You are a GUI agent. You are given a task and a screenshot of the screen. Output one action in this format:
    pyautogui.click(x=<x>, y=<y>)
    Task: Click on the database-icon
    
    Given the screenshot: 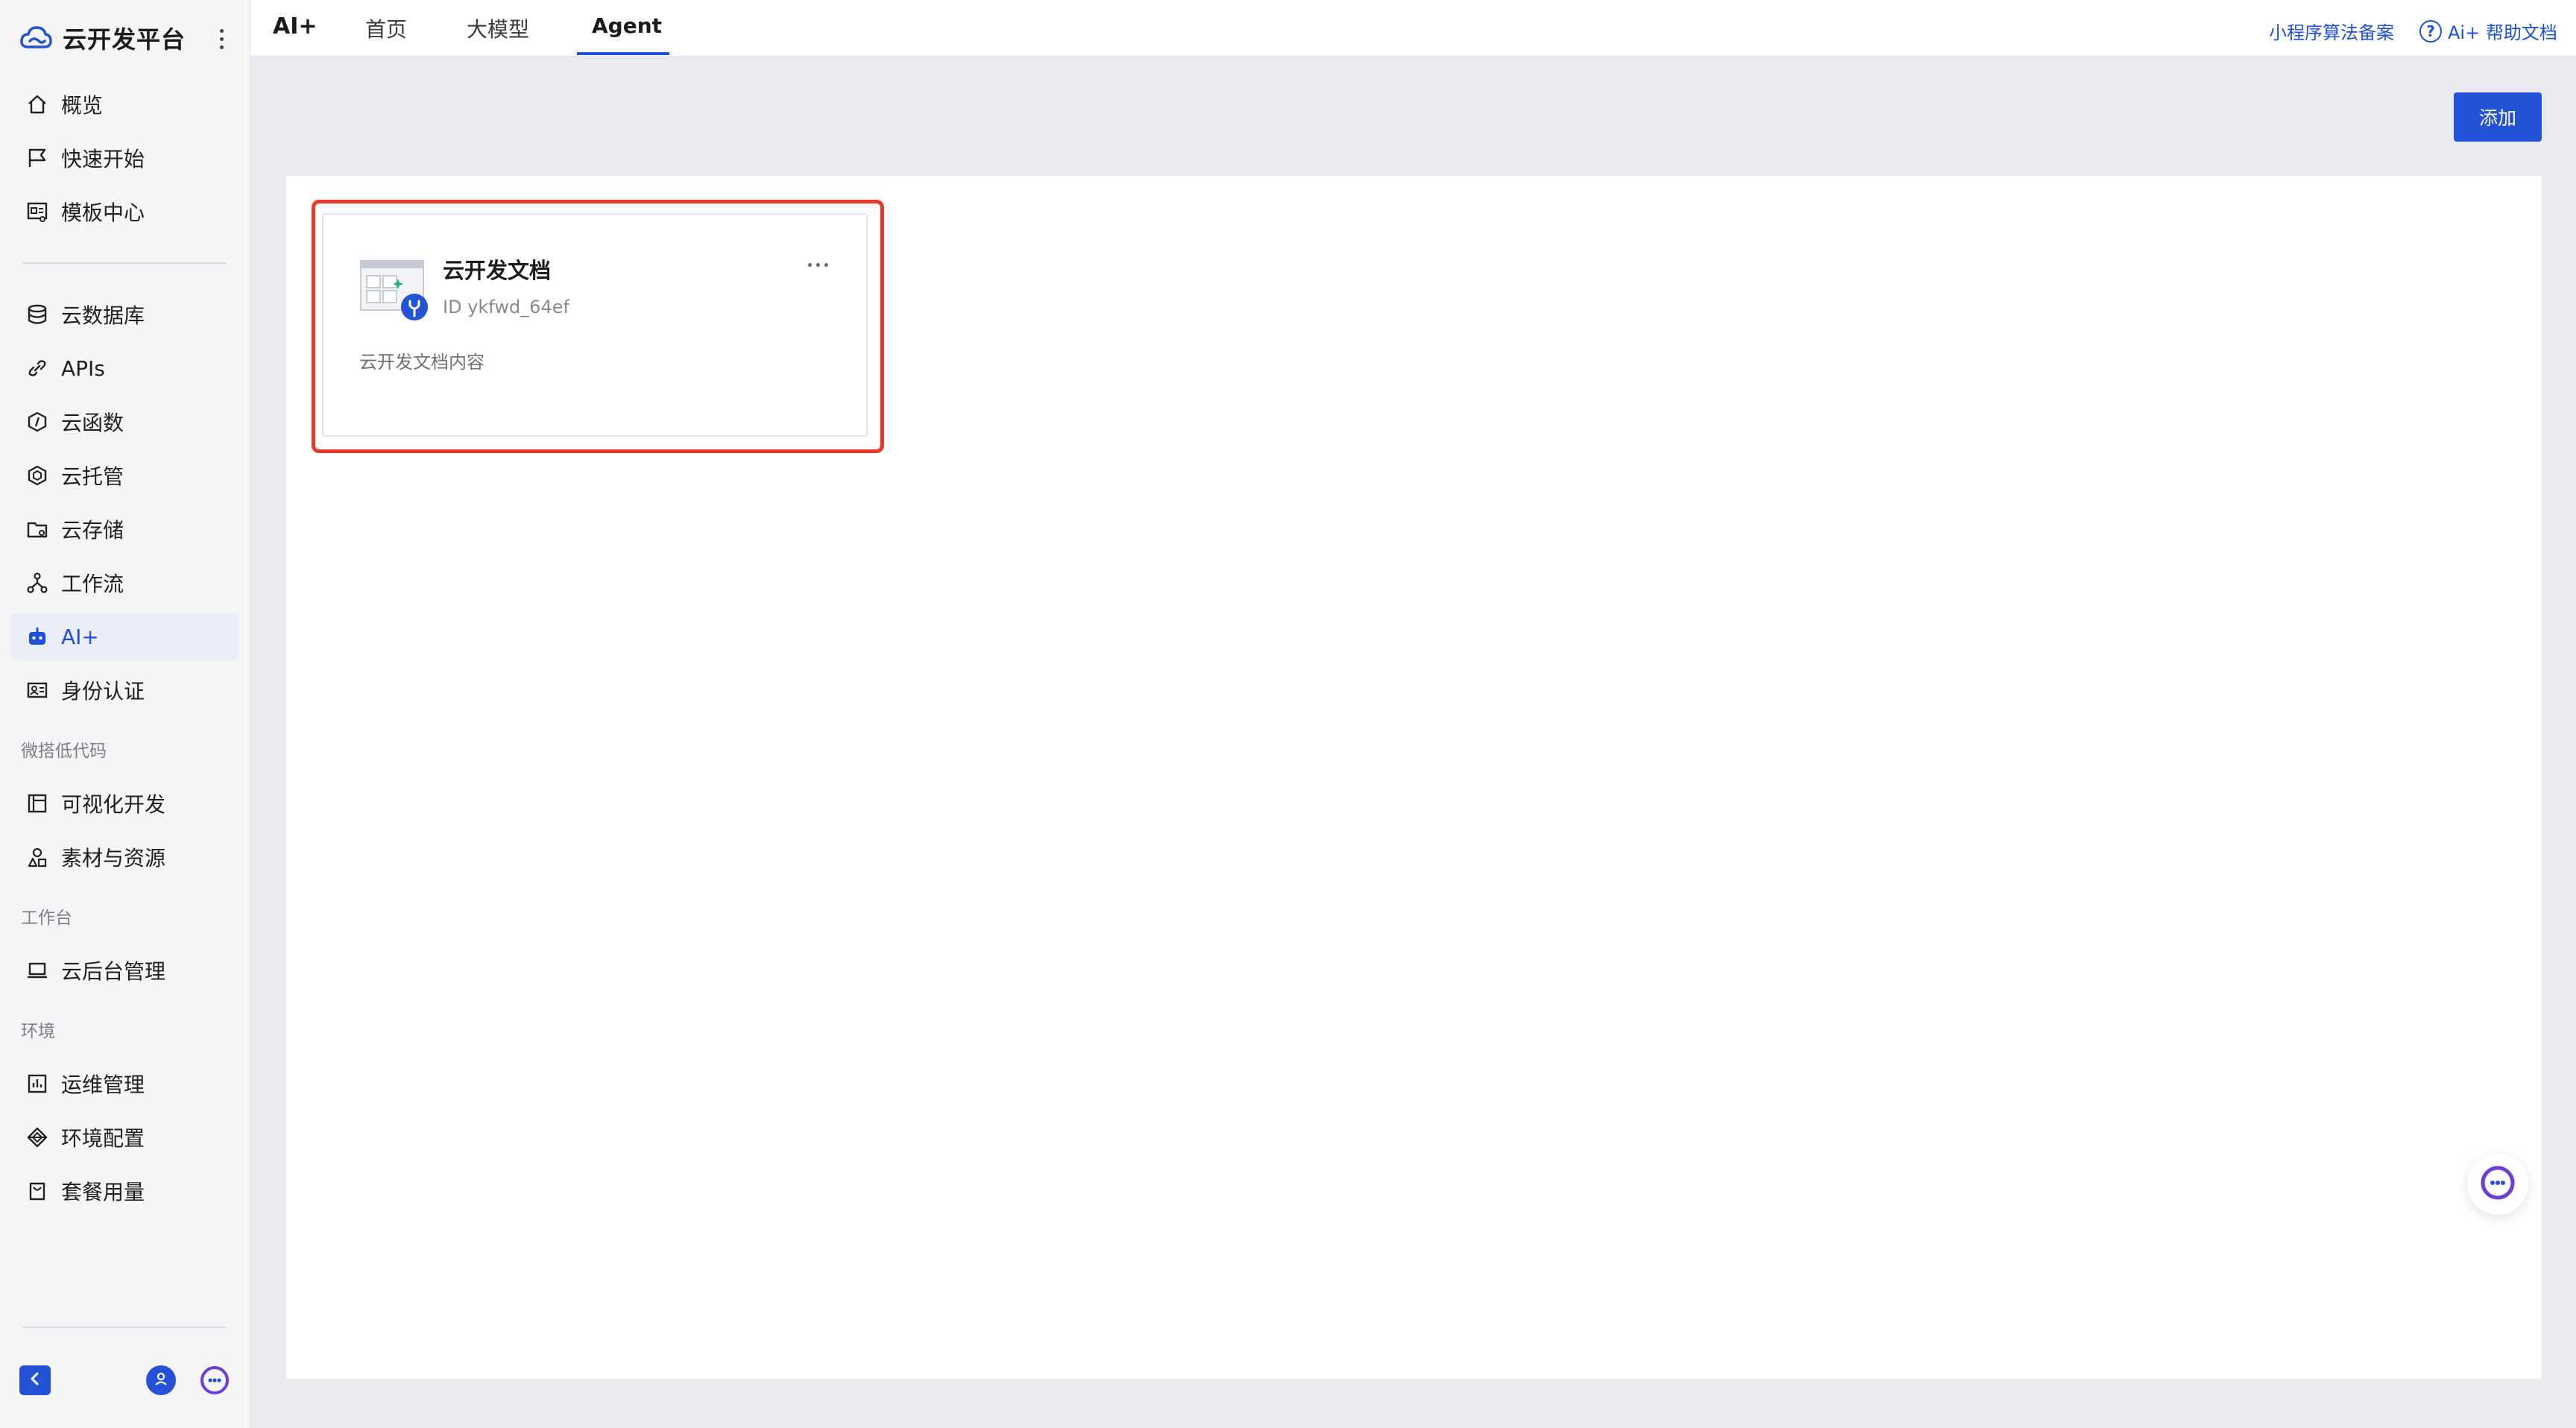 What is the action you would take?
    pyautogui.click(x=37, y=314)
    